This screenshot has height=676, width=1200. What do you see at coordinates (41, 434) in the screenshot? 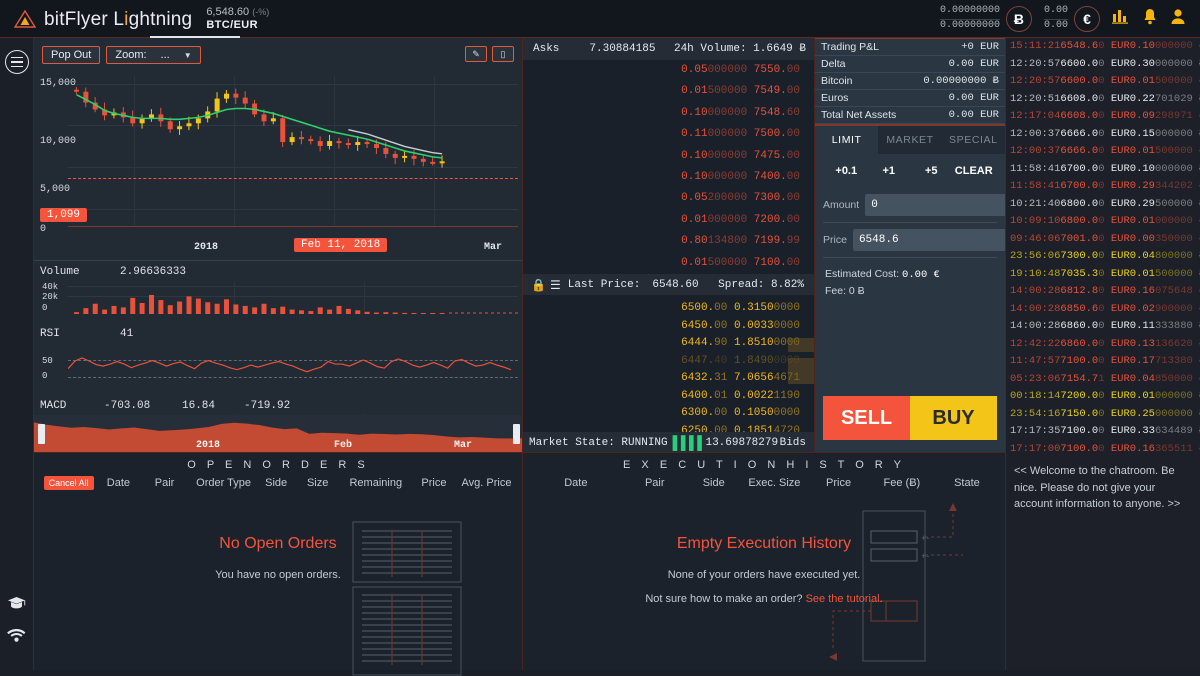
I see `navigator-handle-left` at bounding box center [41, 434].